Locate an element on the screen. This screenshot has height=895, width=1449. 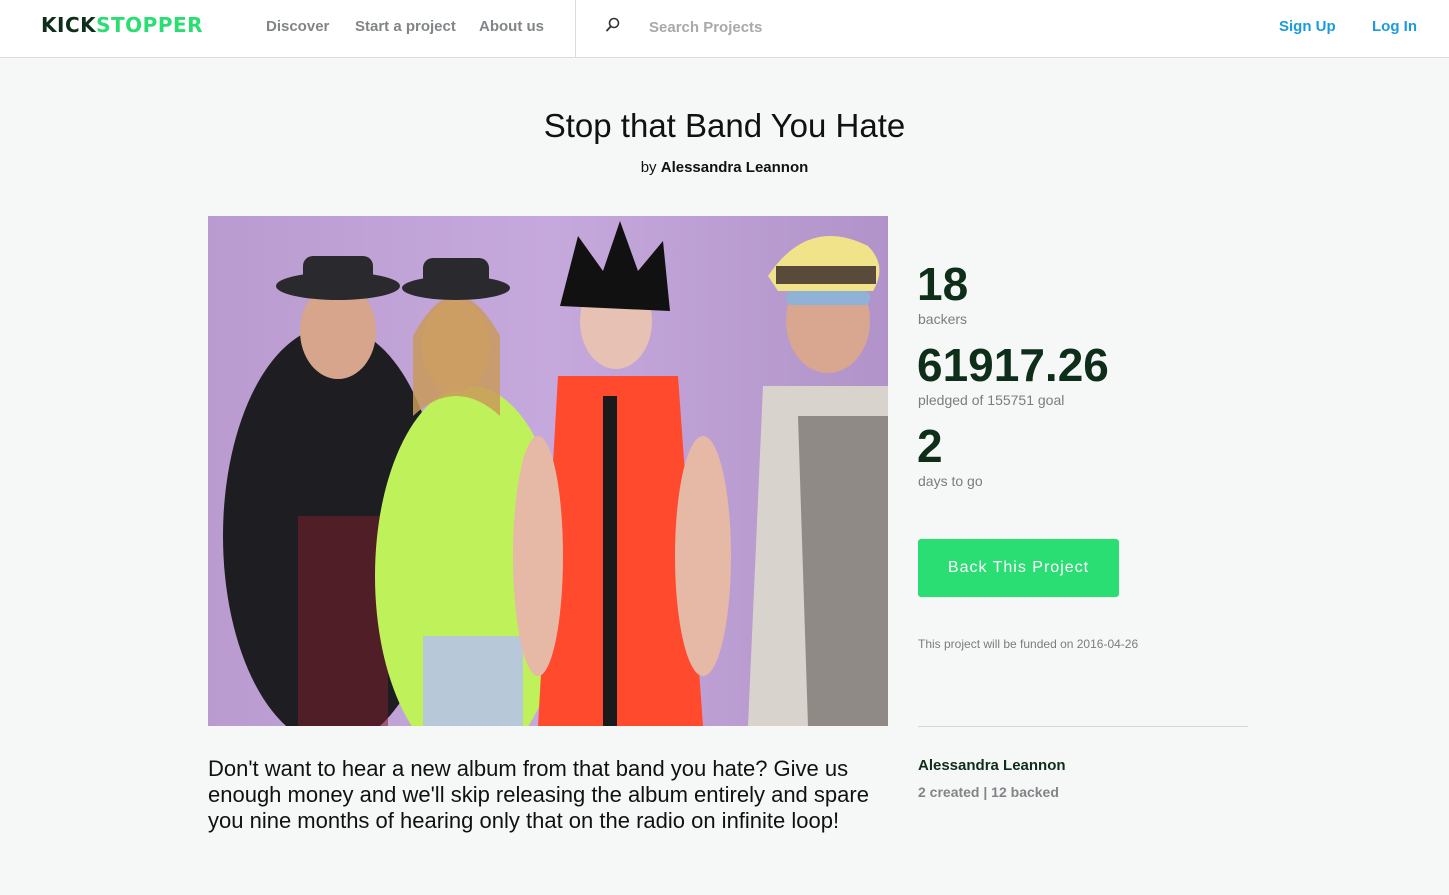
search-input is located at coordinates (820, 27).